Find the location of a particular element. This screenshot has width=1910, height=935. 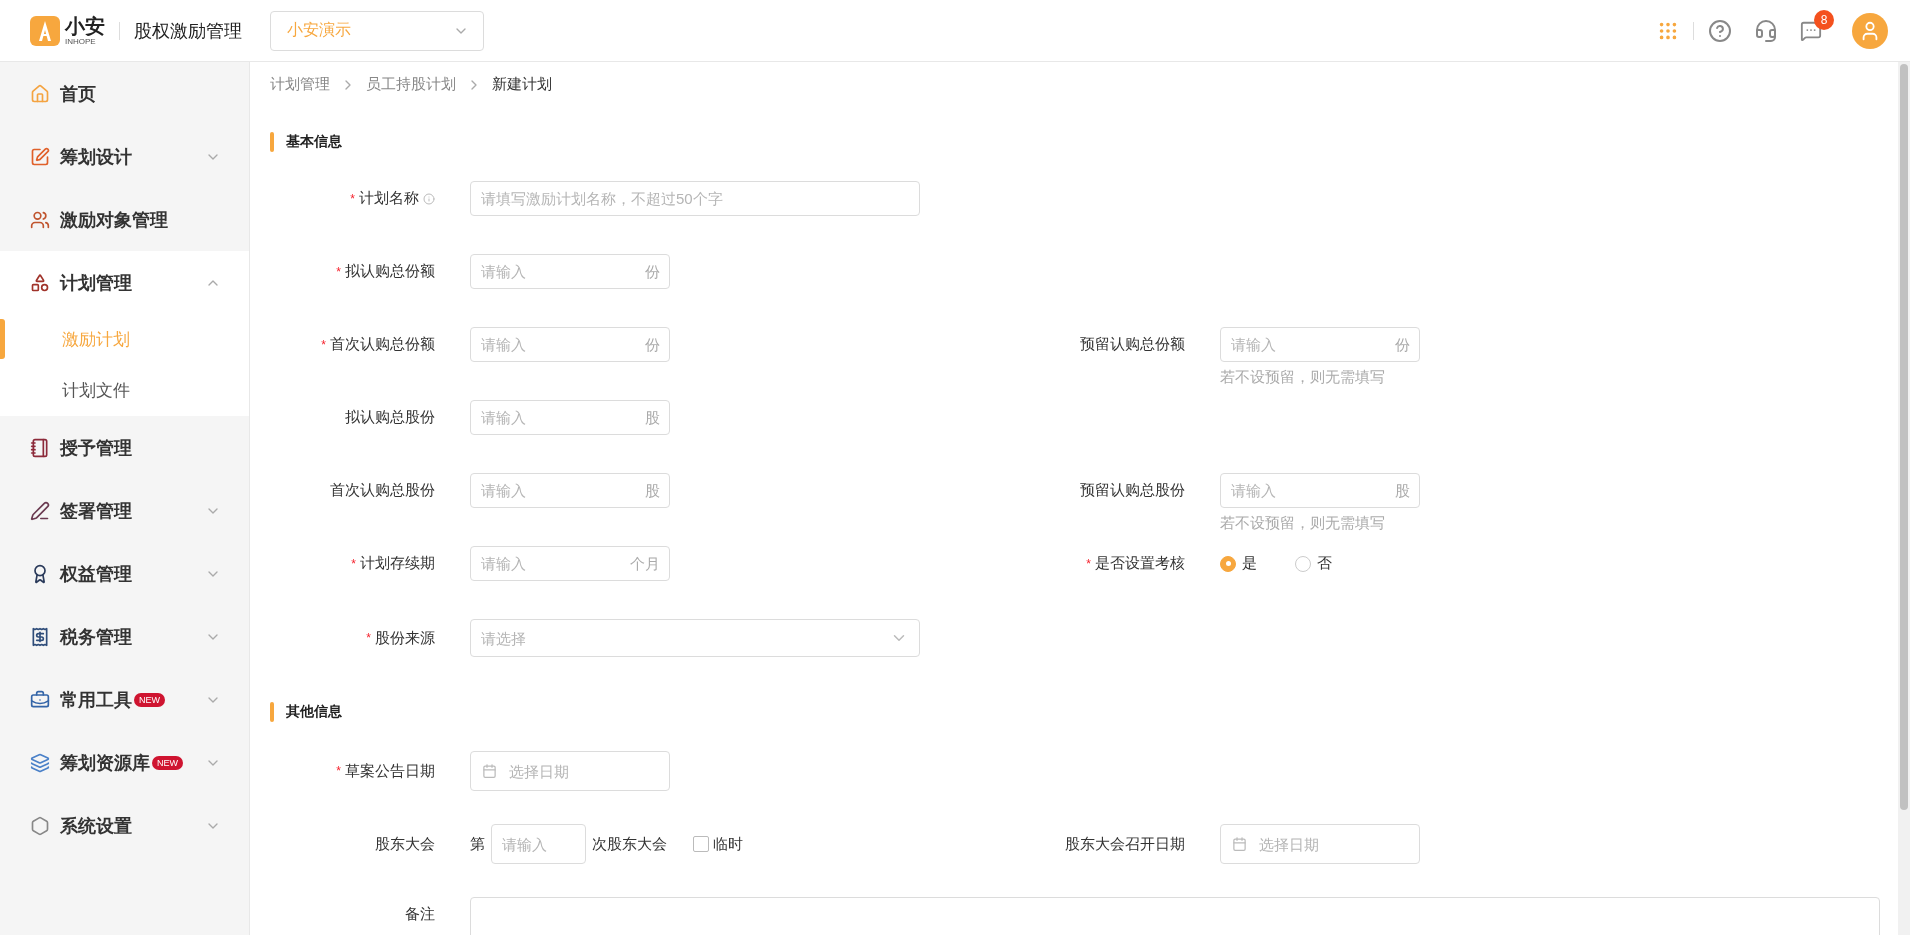

sidebar-item: 首页 is located at coordinates (124, 93).